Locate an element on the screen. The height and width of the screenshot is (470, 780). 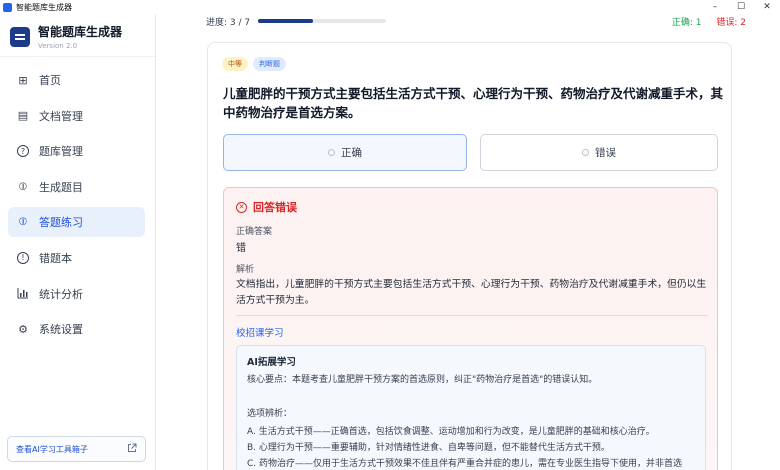
window-title: 智能题库生成器 is located at coordinates (44, 7).